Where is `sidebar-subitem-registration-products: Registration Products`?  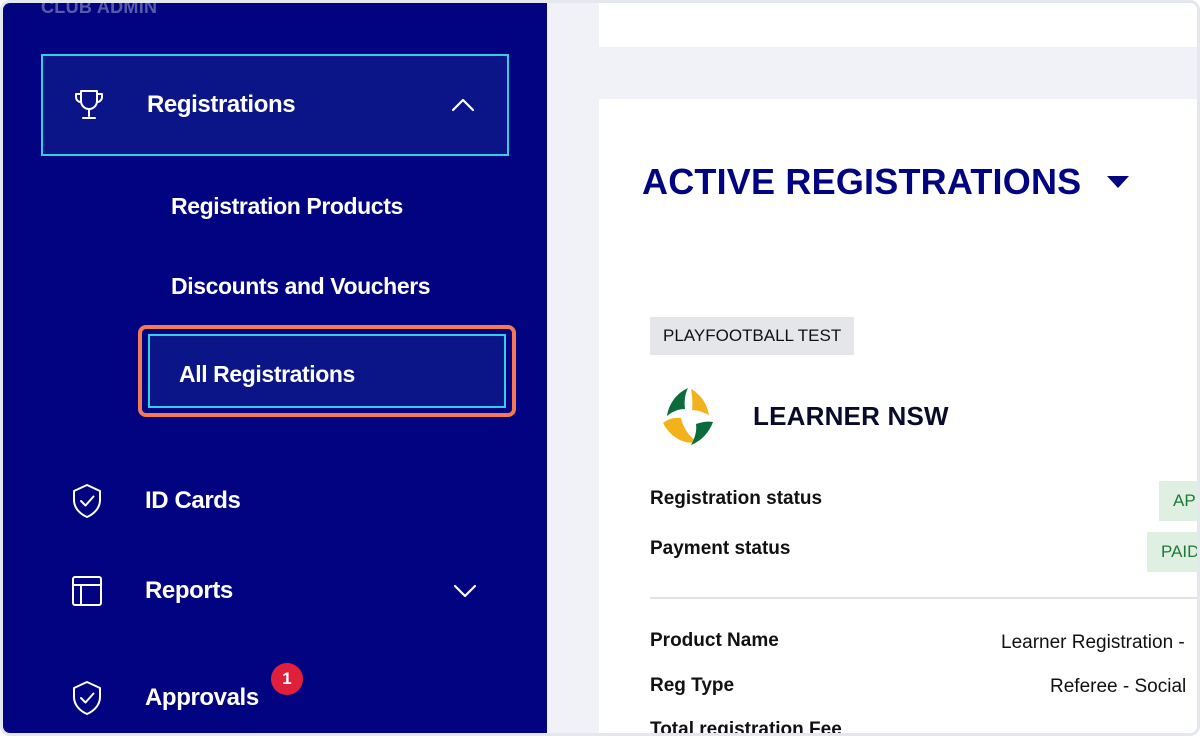
sidebar-subitem-registration-products: Registration Products is located at coordinates (287, 206).